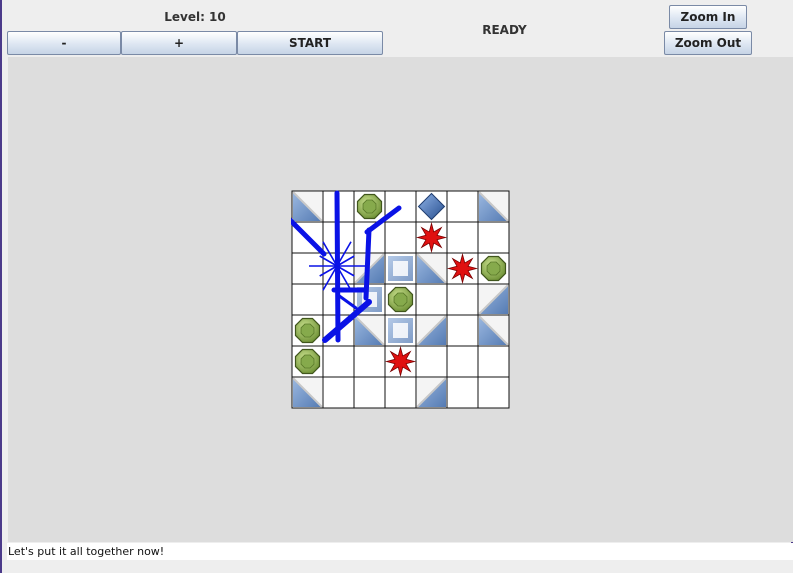  I want to click on start-button: START, so click(310, 43).